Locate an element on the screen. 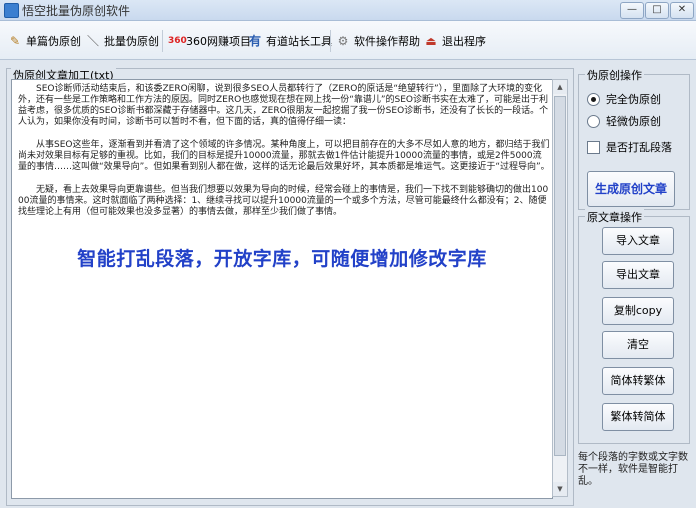 The height and width of the screenshot is (508, 696). rewrite-ops-group: 伪原创操作 完全伪原创 轻微伪原创 是否打乱段落 生成原创文章 is located at coordinates (634, 138).